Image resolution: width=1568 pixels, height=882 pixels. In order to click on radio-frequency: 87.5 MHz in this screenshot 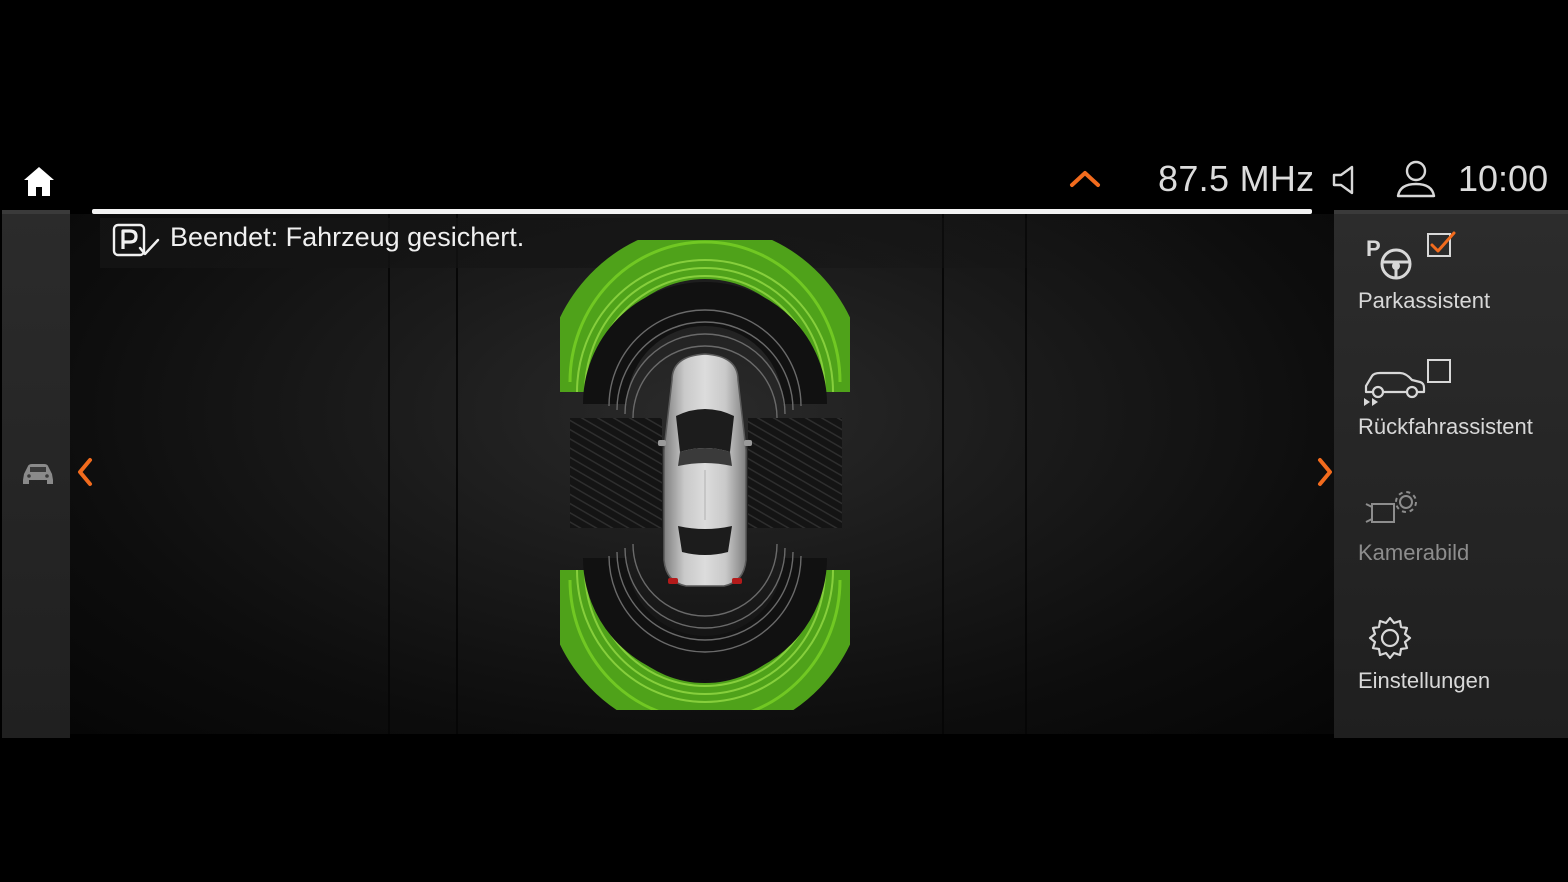, I will do `click(1236, 179)`.